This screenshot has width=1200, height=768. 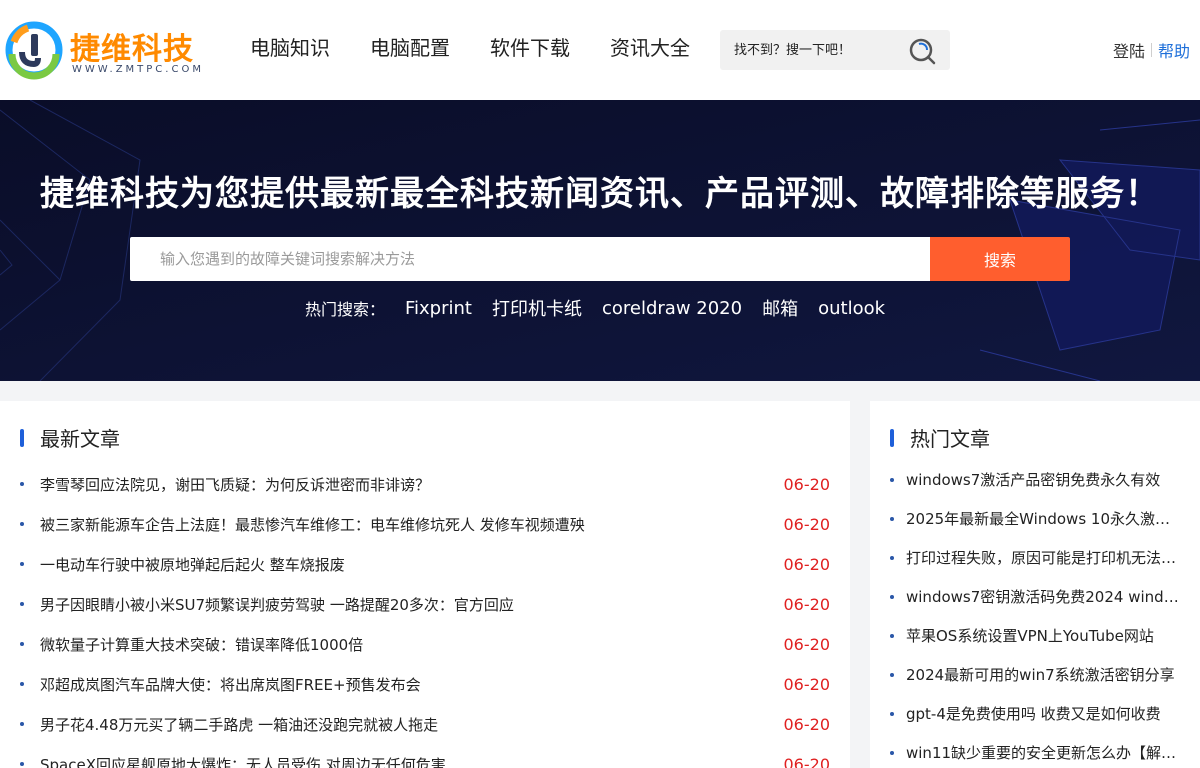 What do you see at coordinates (600, 194) in the screenshot?
I see `banner-headline: 捷维科技为您提供最新最全科技新闻资讯、产品评测、故障排除等服务！` at bounding box center [600, 194].